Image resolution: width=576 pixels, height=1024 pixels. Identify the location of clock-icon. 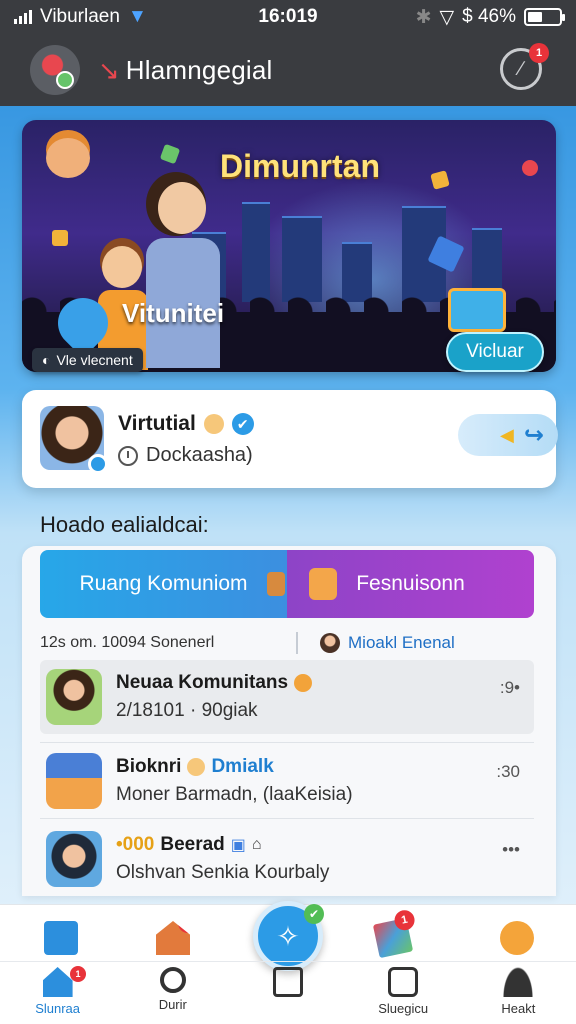
(128, 455).